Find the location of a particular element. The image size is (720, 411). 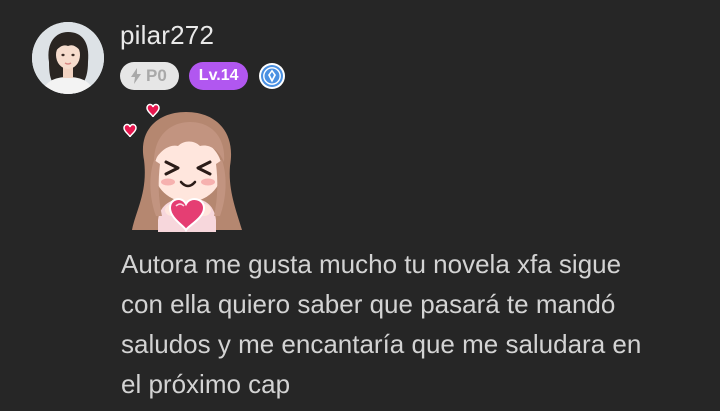

points-badge: P0 is located at coordinates (149, 76).